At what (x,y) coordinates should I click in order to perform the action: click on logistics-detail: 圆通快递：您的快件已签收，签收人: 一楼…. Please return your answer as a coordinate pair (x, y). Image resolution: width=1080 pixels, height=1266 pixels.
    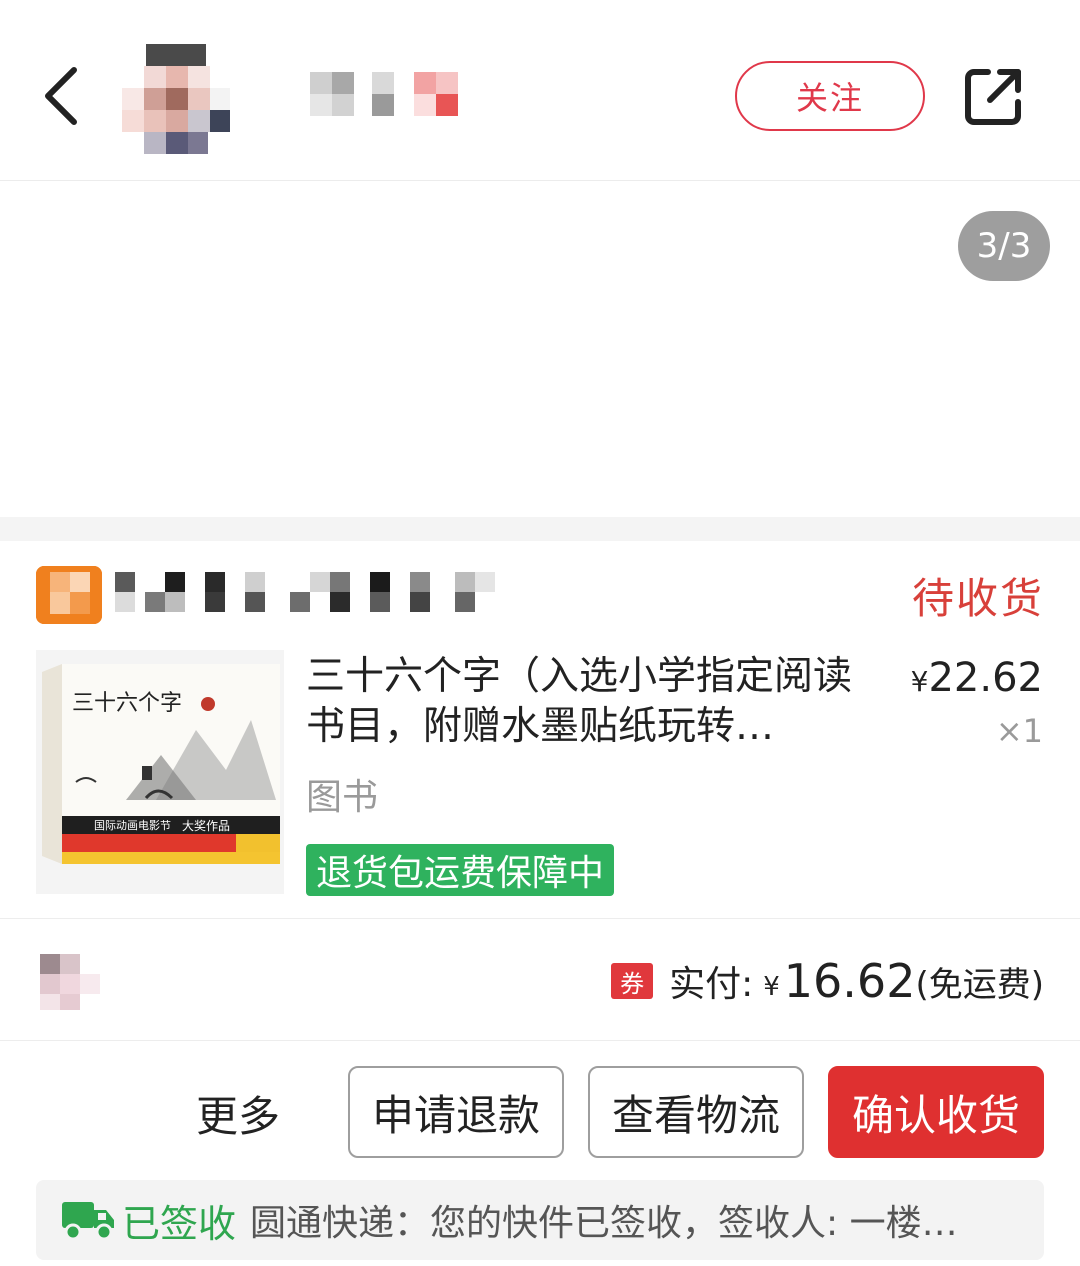
    Looking at the image, I should click on (604, 1223).